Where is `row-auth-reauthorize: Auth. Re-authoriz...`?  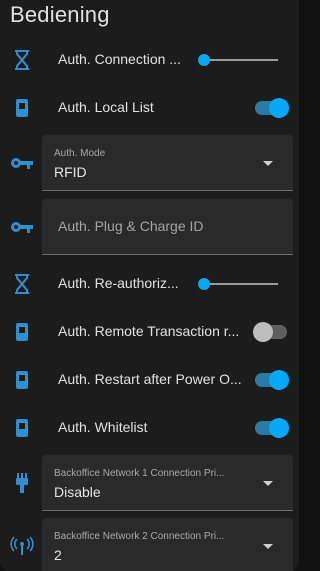 row-auth-reauthorize: Auth. Re-authoriz... is located at coordinates (149, 284).